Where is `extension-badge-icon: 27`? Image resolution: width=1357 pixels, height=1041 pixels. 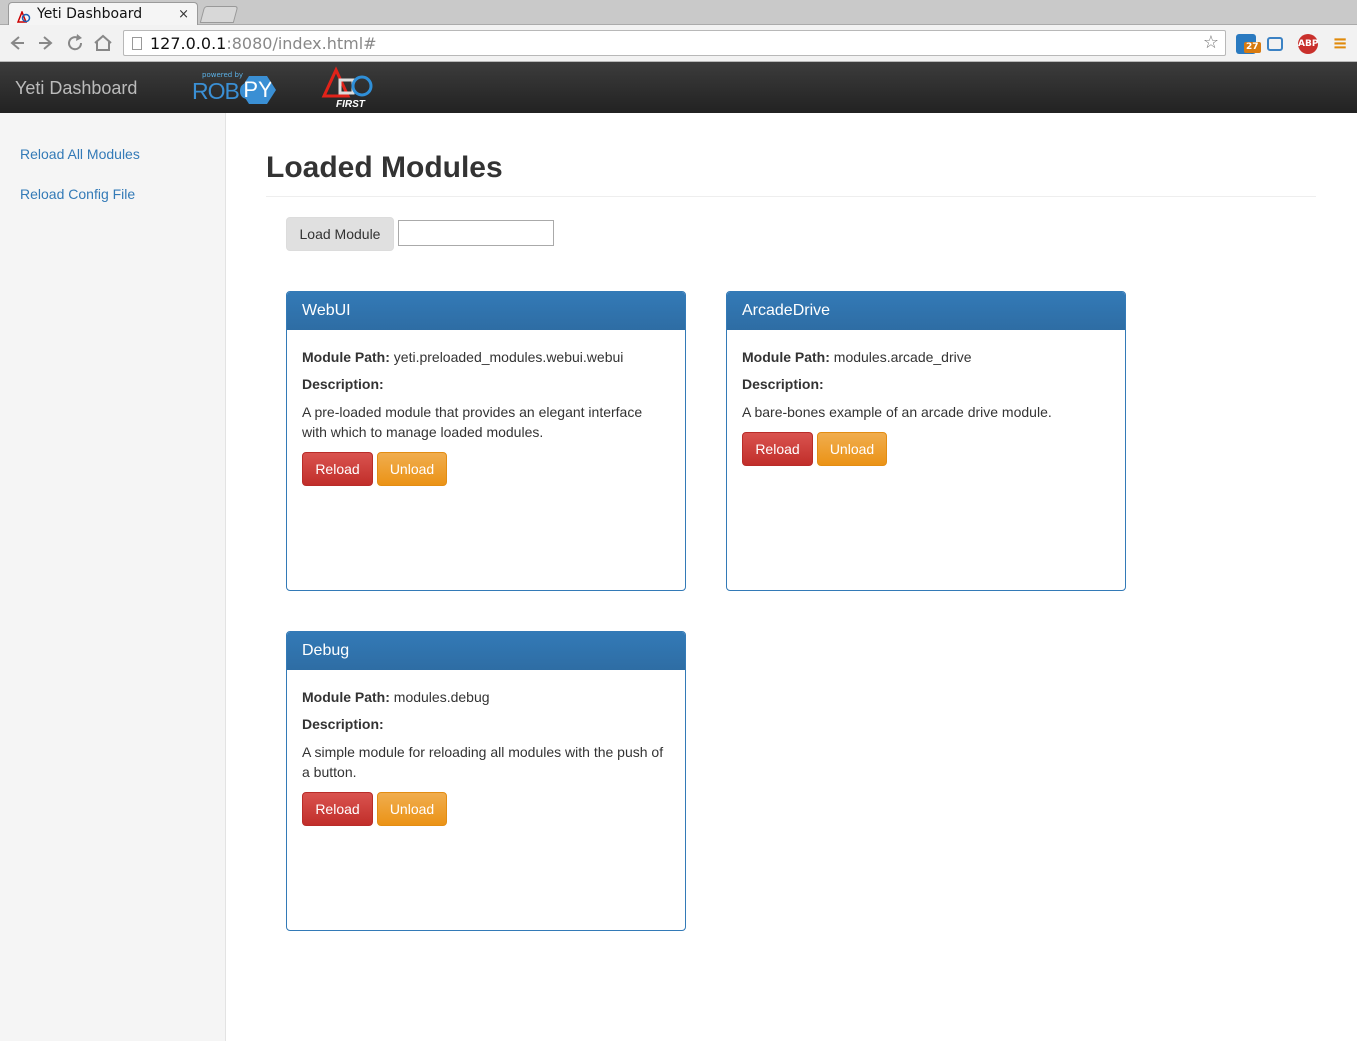
extension-badge-icon: 27 is located at coordinates (1248, 44).